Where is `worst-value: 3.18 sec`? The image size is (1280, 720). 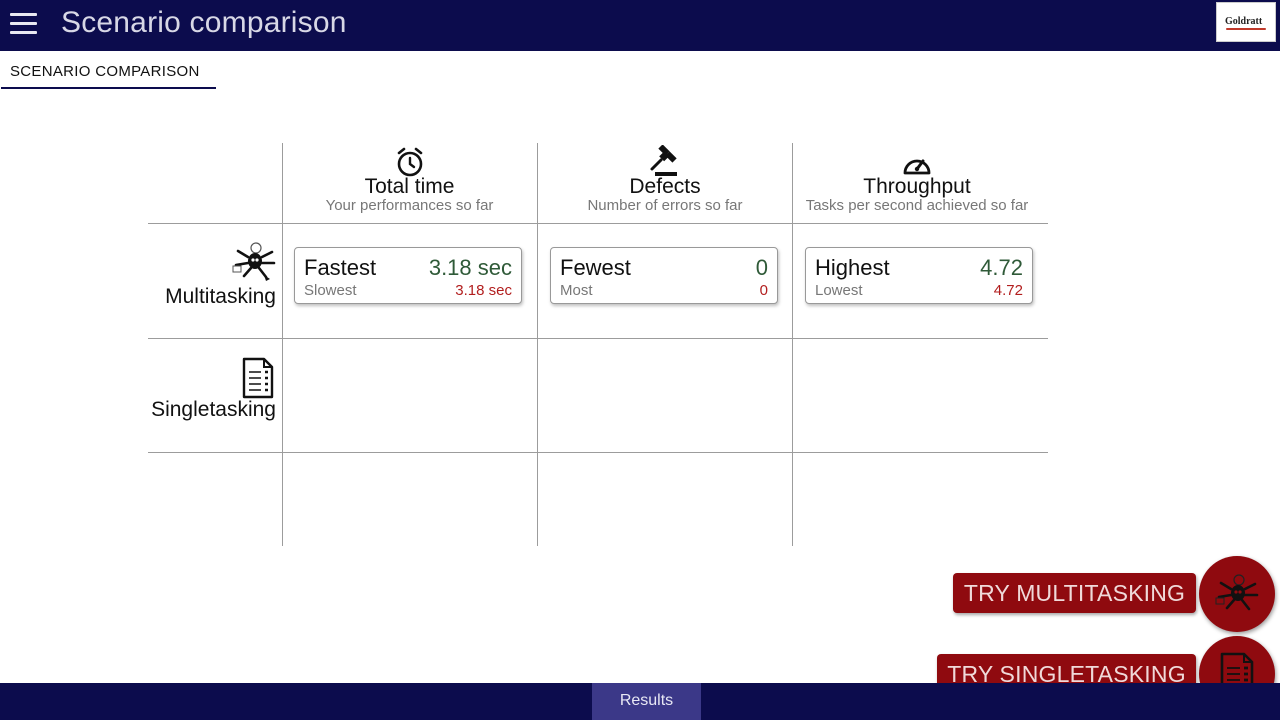
worst-value: 3.18 sec is located at coordinates (483, 290).